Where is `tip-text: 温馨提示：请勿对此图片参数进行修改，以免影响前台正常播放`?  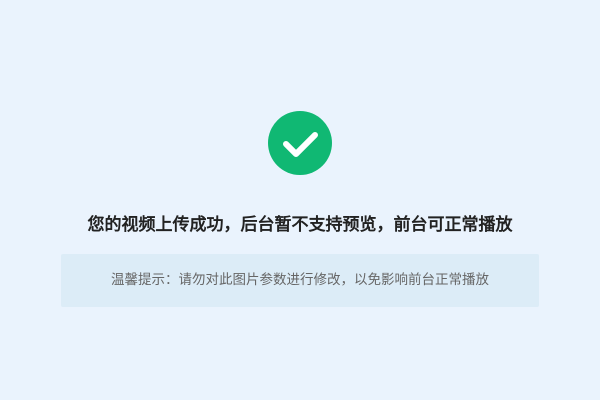 tip-text: 温馨提示：请勿对此图片参数进行修改，以免影响前台正常播放 is located at coordinates (300, 280).